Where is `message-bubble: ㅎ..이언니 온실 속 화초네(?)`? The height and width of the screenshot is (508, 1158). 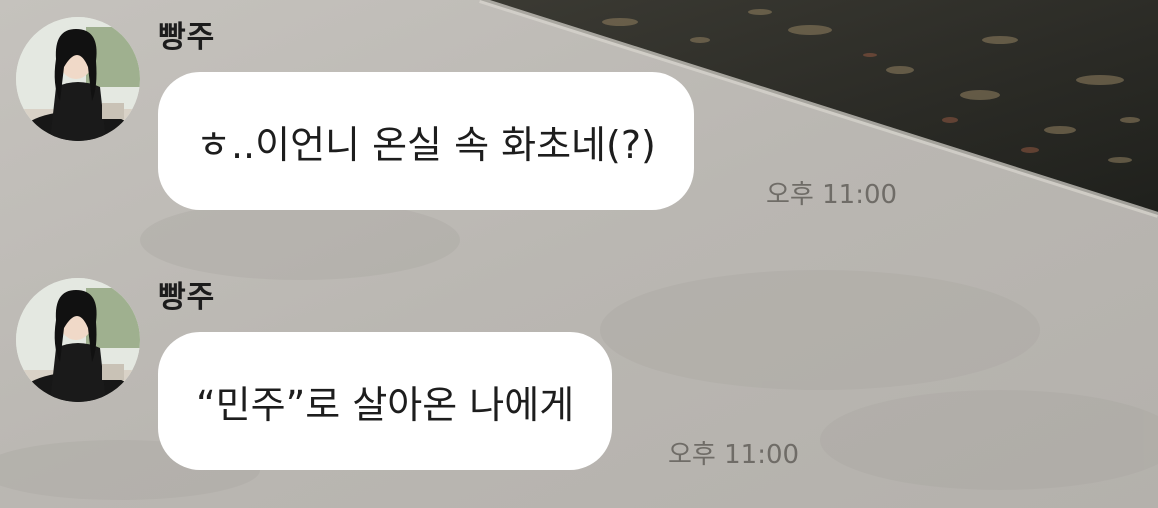 message-bubble: ㅎ..이언니 온실 속 화초네(?) is located at coordinates (426, 141).